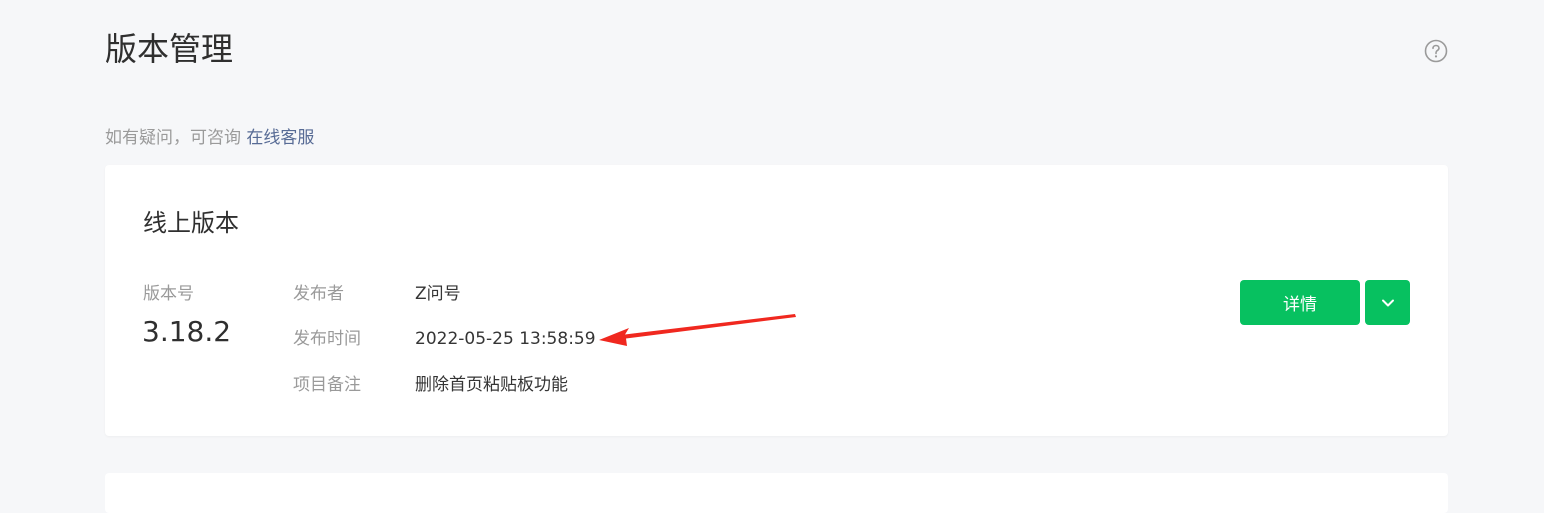 The height and width of the screenshot is (513, 1544). Describe the element at coordinates (280, 138) in the screenshot. I see `online-support-link: 在线客服` at that location.